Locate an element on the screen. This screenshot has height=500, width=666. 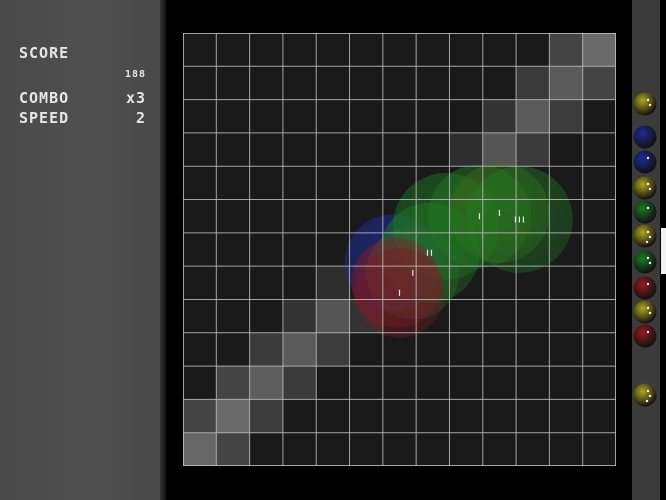
combo-value: x3 is located at coordinates (135, 98).